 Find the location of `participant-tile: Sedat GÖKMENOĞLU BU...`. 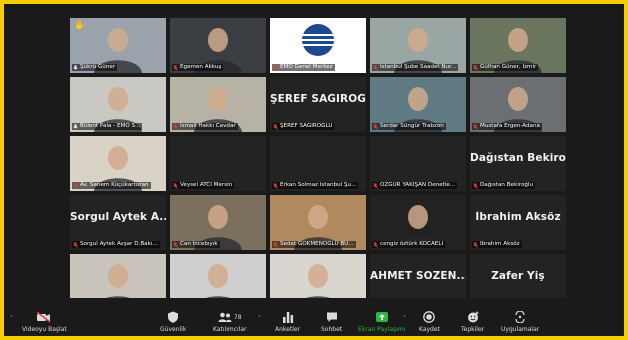

participant-tile: Sedat GÖKMENOĞLU BU... is located at coordinates (318, 222).